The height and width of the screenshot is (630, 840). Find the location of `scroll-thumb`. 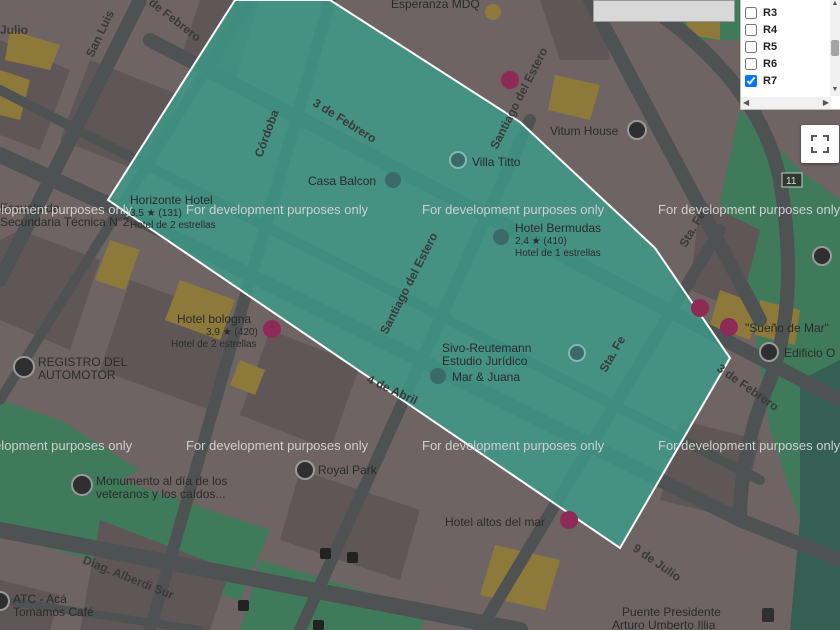

scroll-thumb is located at coordinates (835, 48).